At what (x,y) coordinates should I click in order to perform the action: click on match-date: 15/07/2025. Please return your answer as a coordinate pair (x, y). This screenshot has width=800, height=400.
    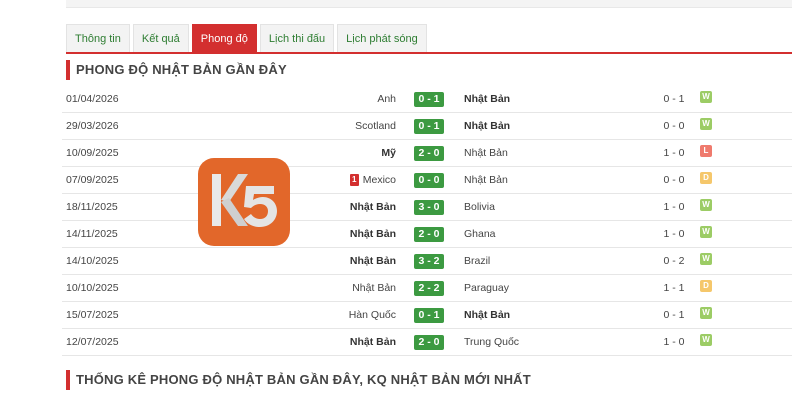
    Looking at the image, I should click on (92, 315).